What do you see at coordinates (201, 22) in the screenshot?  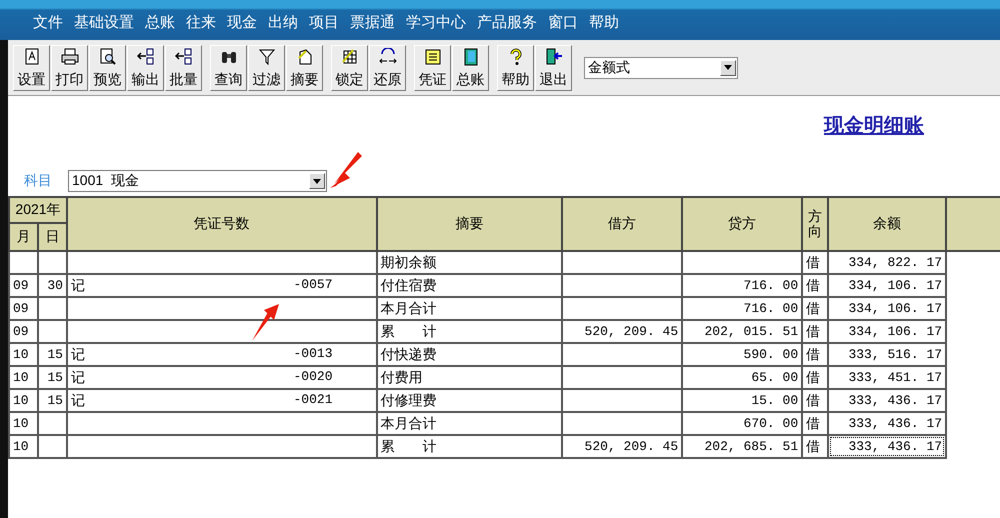 I see `menu-item: 往来` at bounding box center [201, 22].